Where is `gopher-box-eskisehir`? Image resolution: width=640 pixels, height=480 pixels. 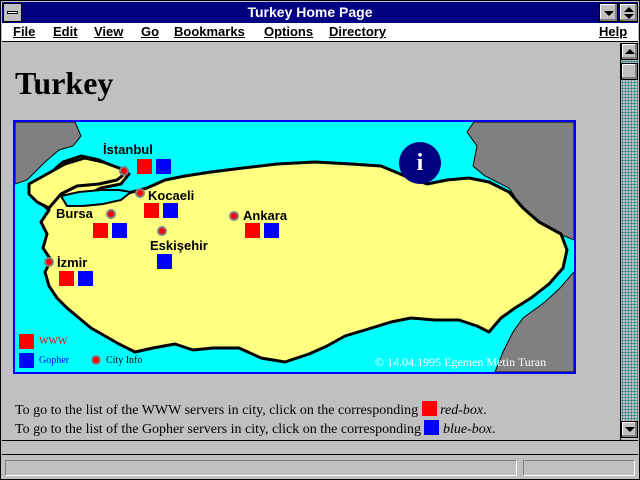
gopher-box-eskisehir is located at coordinates (164, 261).